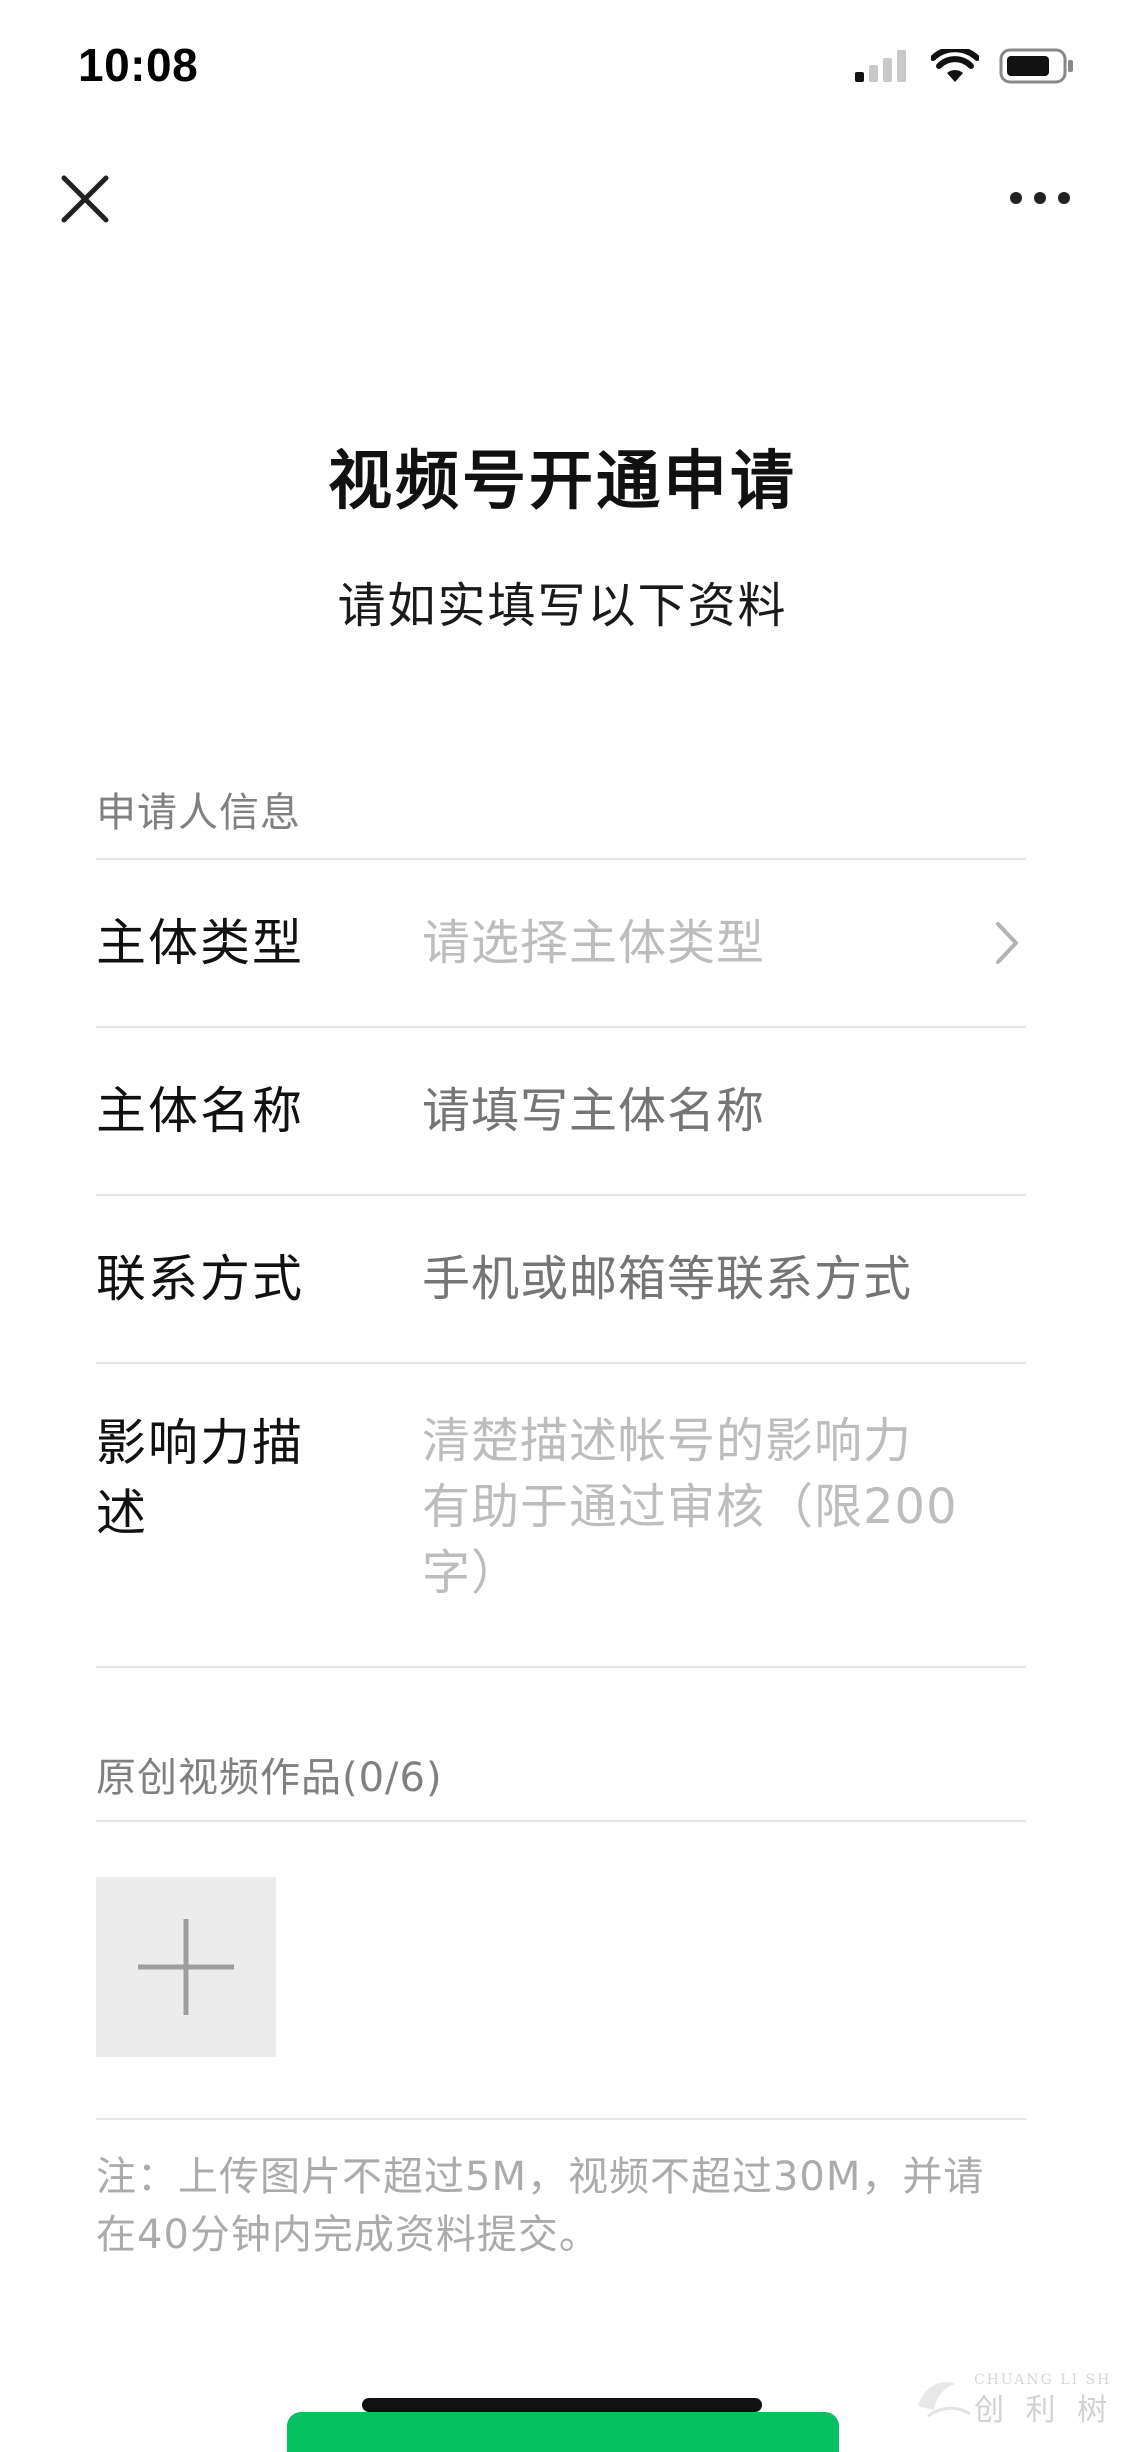  I want to click on subject-name-row: 主体名称, so click(561, 1111).